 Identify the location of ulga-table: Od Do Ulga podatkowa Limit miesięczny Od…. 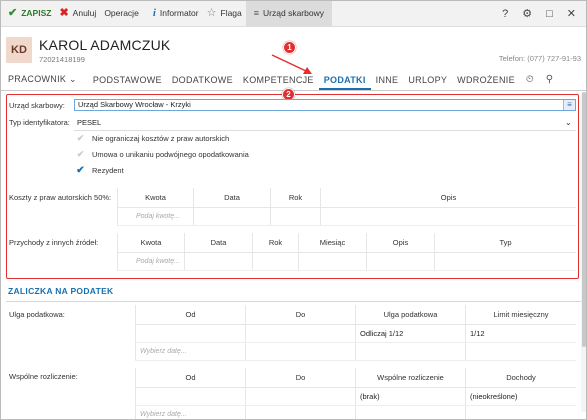
(355, 333).